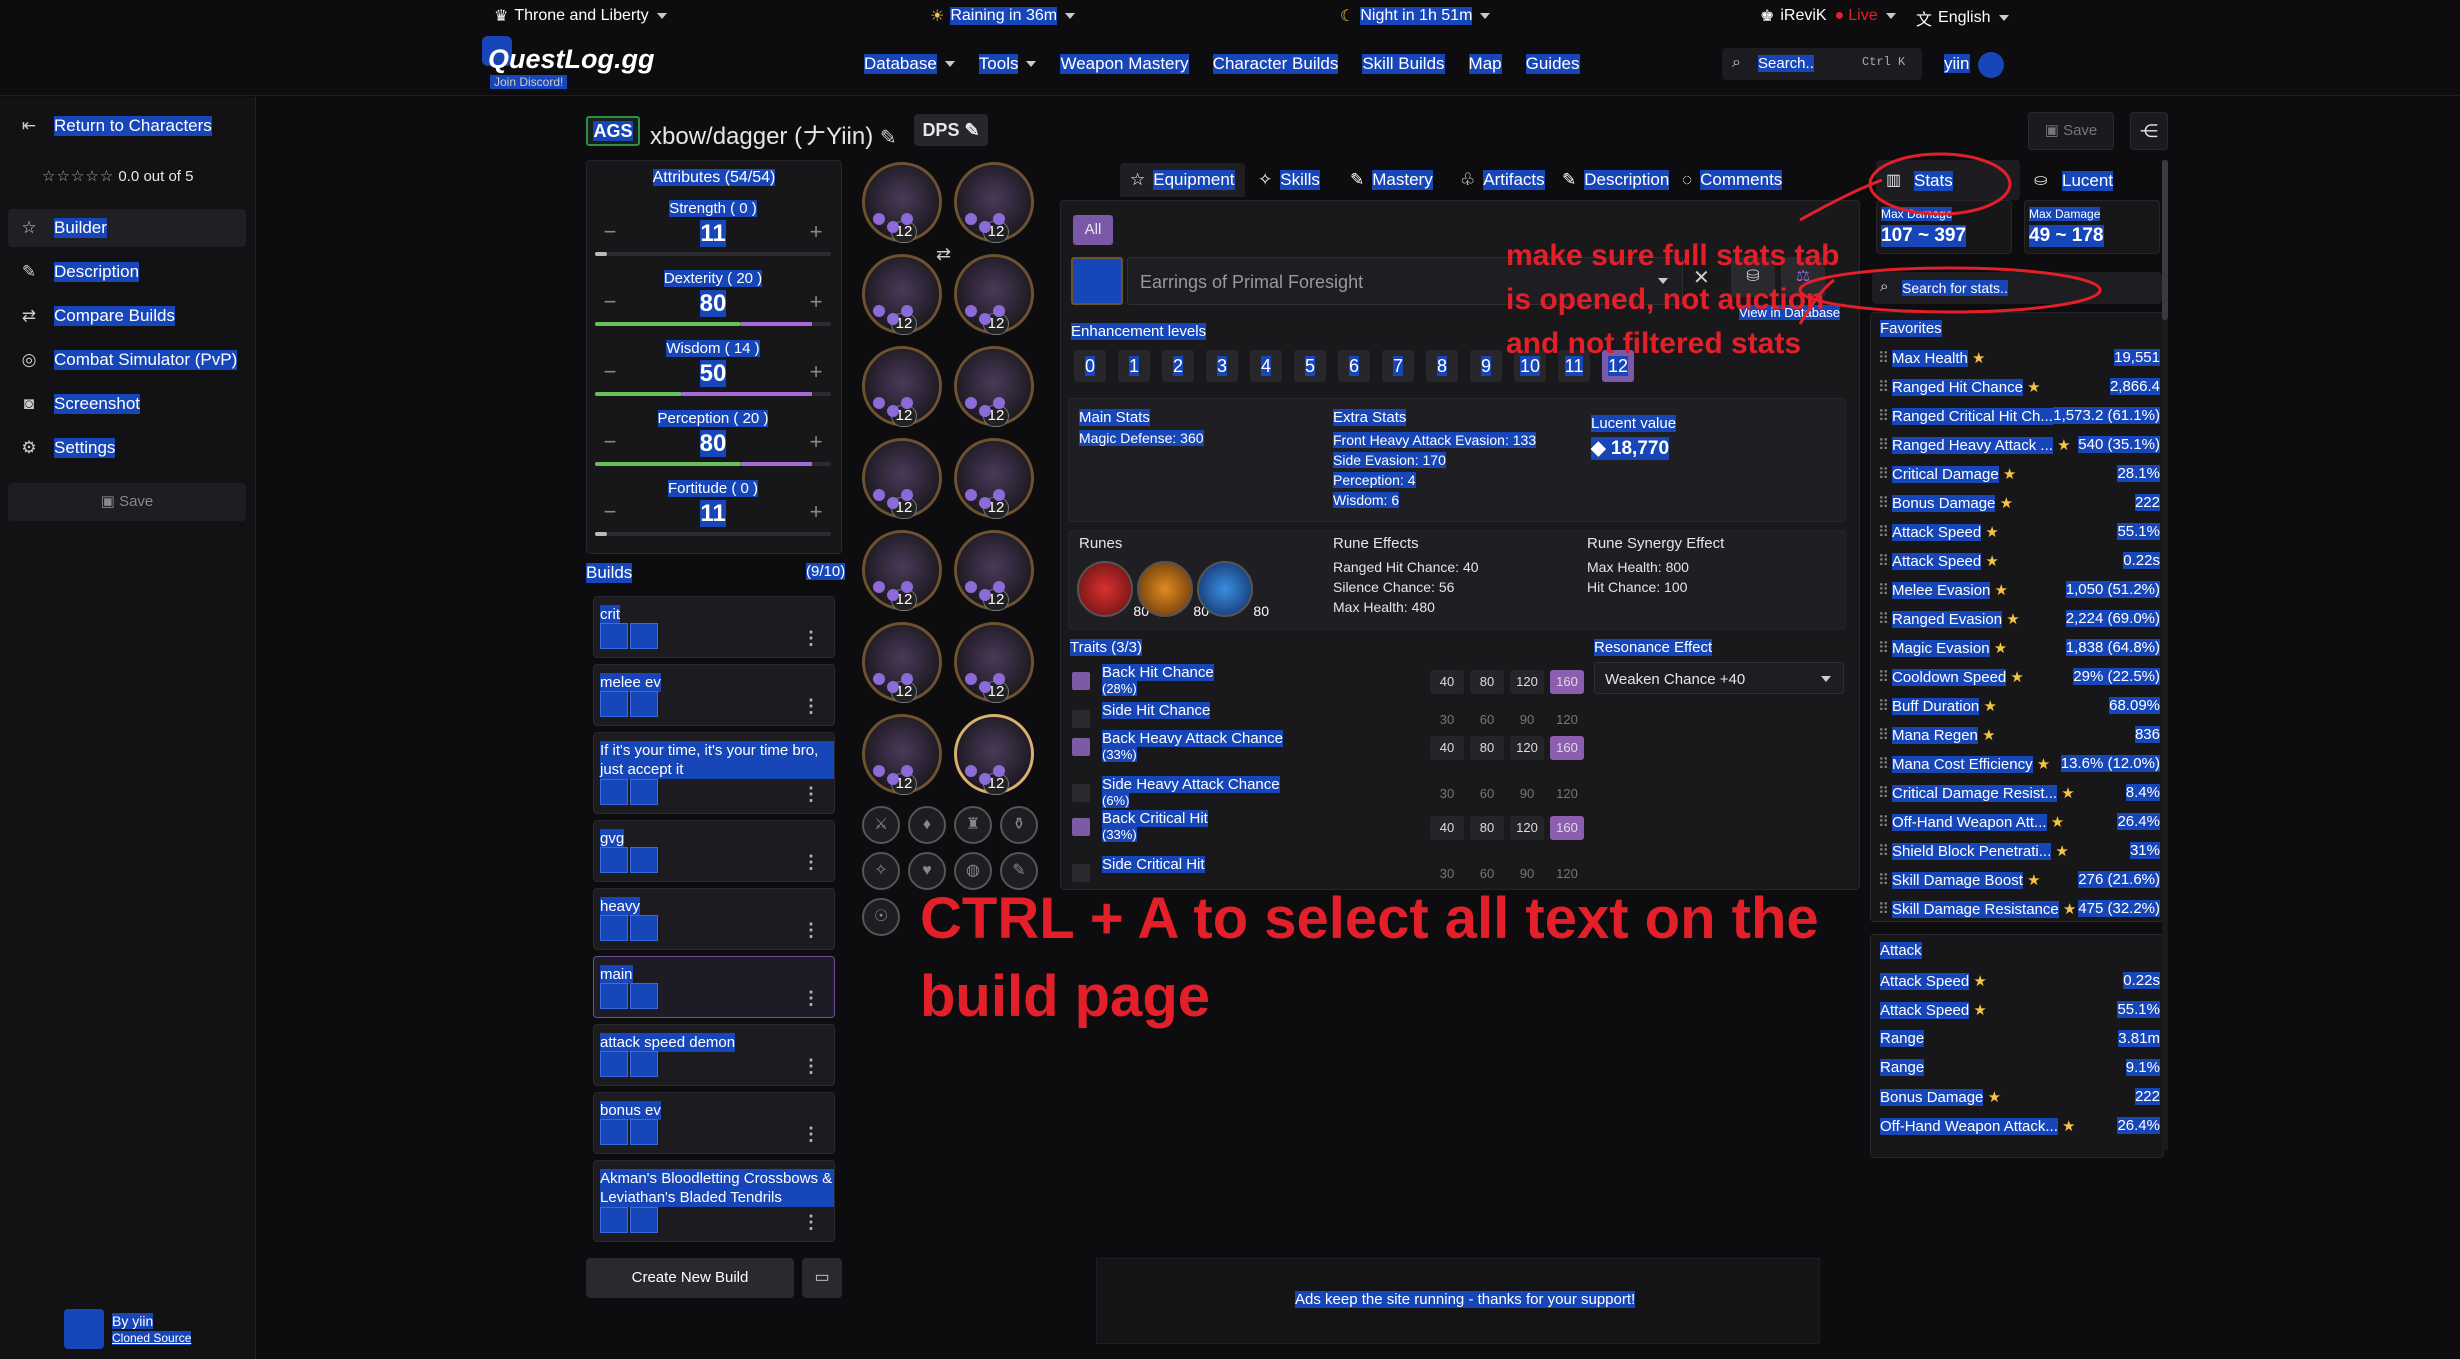 This screenshot has height=1359, width=2460. I want to click on favorite-stat-row: ⠿ Attack Speed ★ 55.1%, so click(2020, 532).